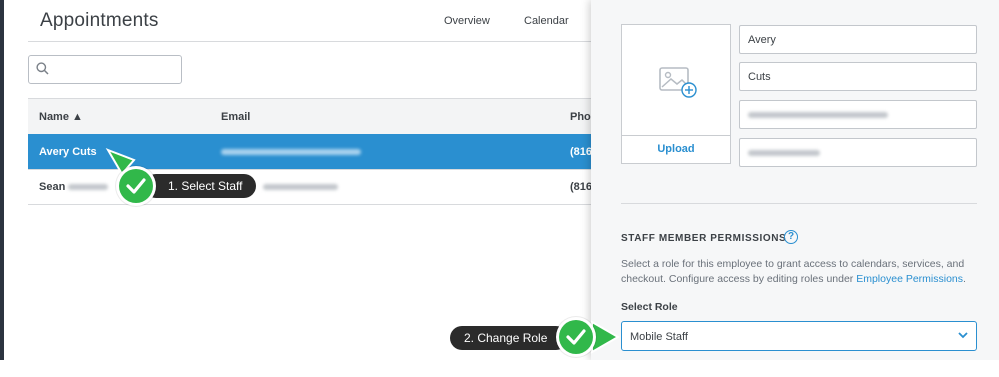 The width and height of the screenshot is (999, 377). Describe the element at coordinates (799, 203) in the screenshot. I see `section-divider` at that location.